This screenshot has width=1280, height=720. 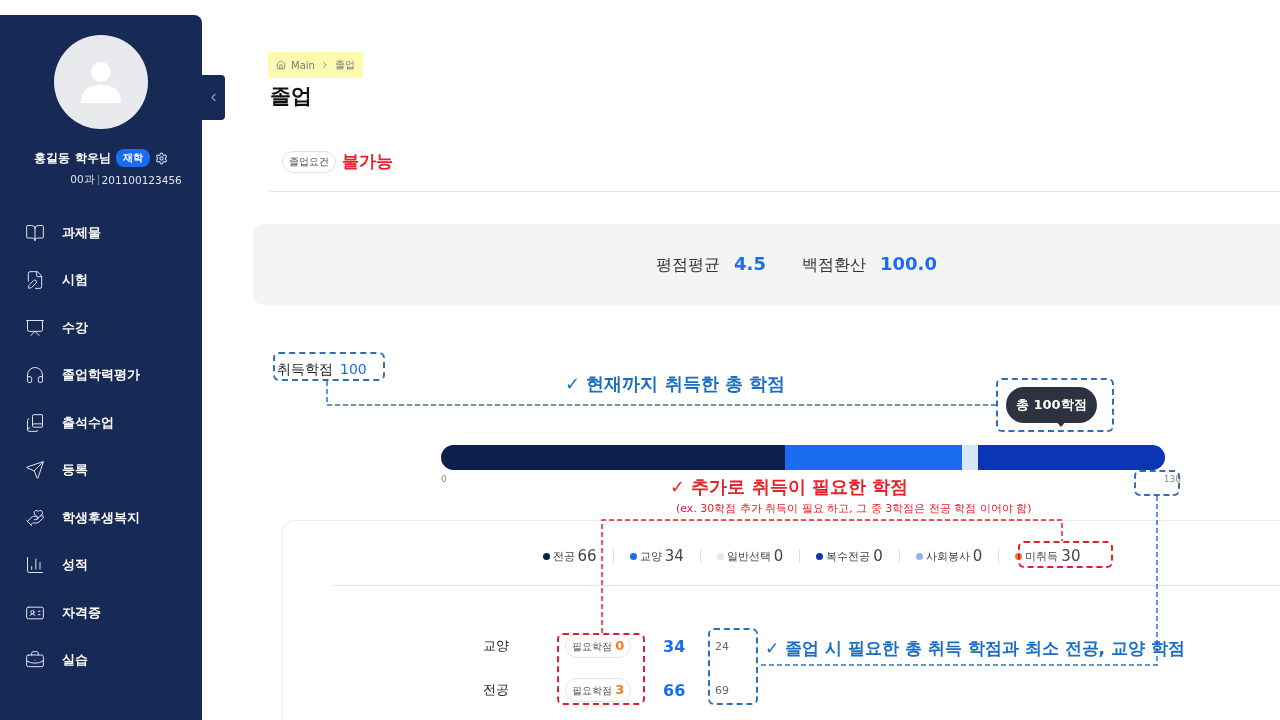 I want to click on student-id: 201100123456, so click(x=141, y=180).